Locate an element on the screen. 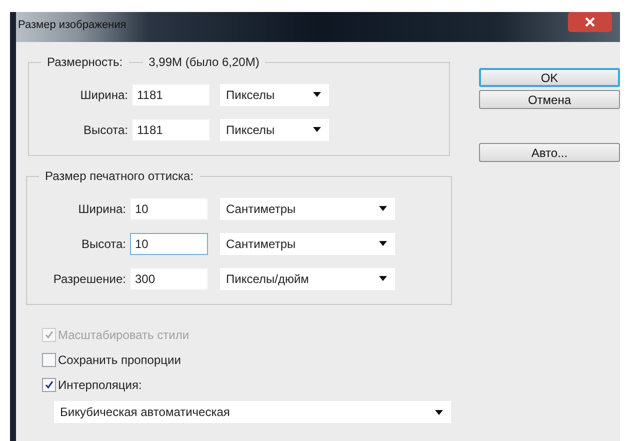  checkbox-label: Масштабировать стили is located at coordinates (124, 335).